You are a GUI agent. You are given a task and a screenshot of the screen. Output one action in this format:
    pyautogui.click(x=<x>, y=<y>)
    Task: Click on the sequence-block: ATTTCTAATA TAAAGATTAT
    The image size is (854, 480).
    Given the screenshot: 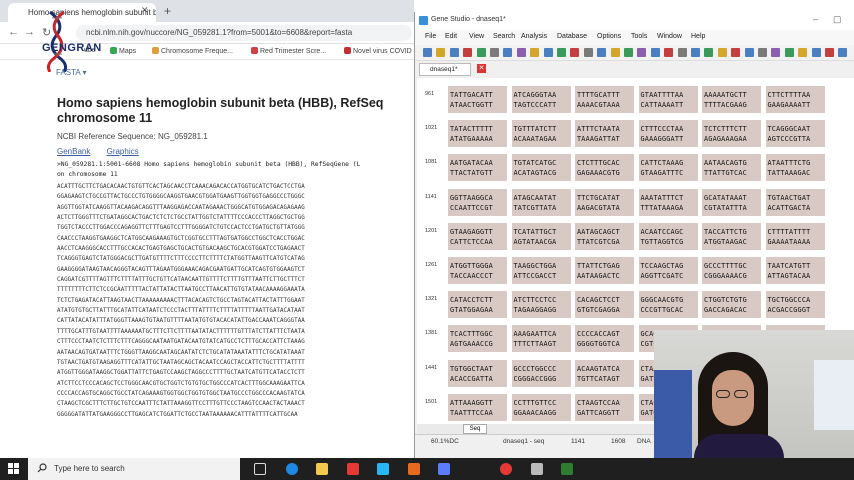 What is the action you would take?
    pyautogui.click(x=604, y=134)
    